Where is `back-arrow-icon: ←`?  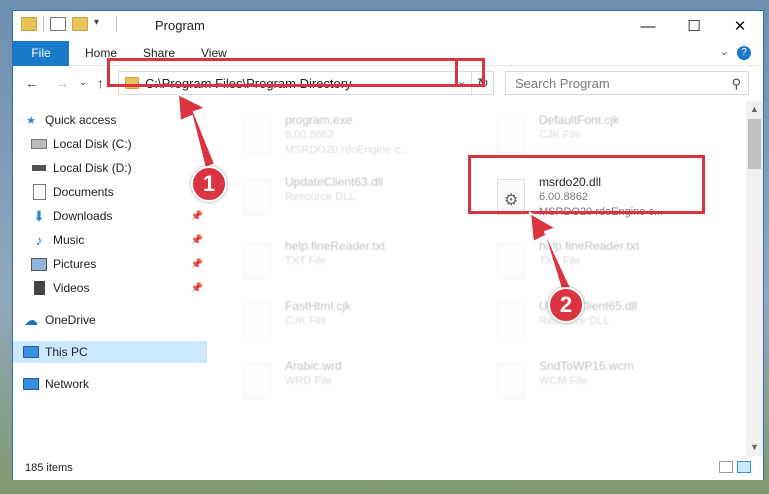 back-arrow-icon: ← is located at coordinates (32, 83).